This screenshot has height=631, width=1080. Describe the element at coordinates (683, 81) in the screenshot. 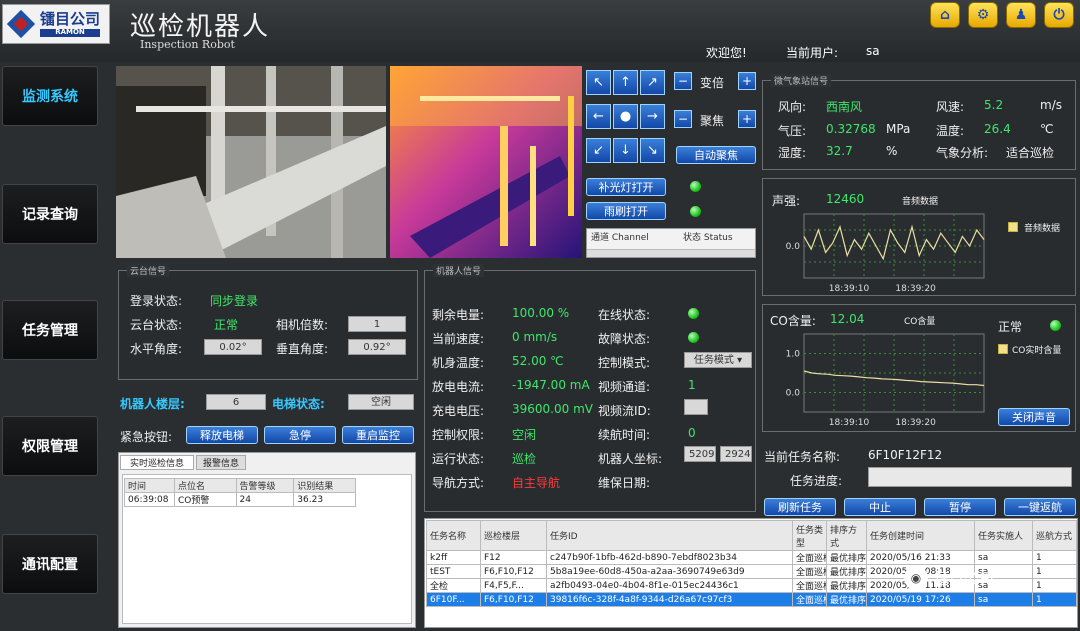

I see `zoom-out-button: −` at that location.